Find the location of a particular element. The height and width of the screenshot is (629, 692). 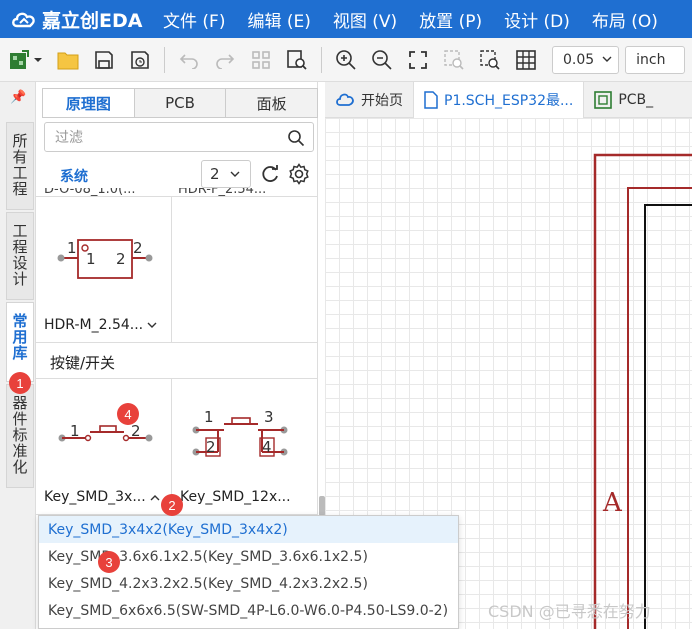

tab-common-library-label: 常用库 is located at coordinates (19, 337).